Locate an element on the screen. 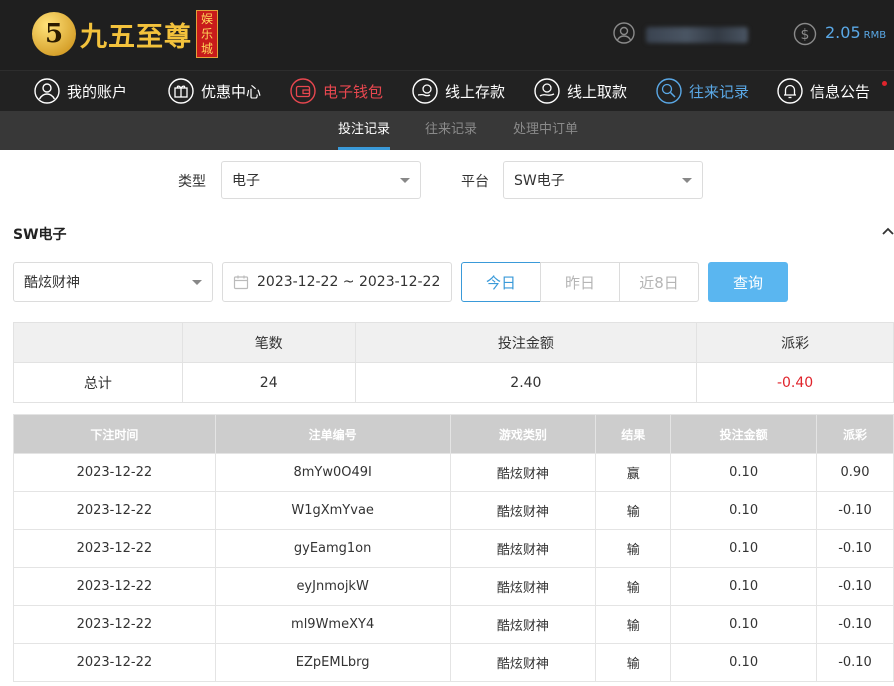 This screenshot has height=686, width=894. summary-table: 笔数 投注金额 派彩 总计 24 2.40 -0.40 is located at coordinates (453, 362).